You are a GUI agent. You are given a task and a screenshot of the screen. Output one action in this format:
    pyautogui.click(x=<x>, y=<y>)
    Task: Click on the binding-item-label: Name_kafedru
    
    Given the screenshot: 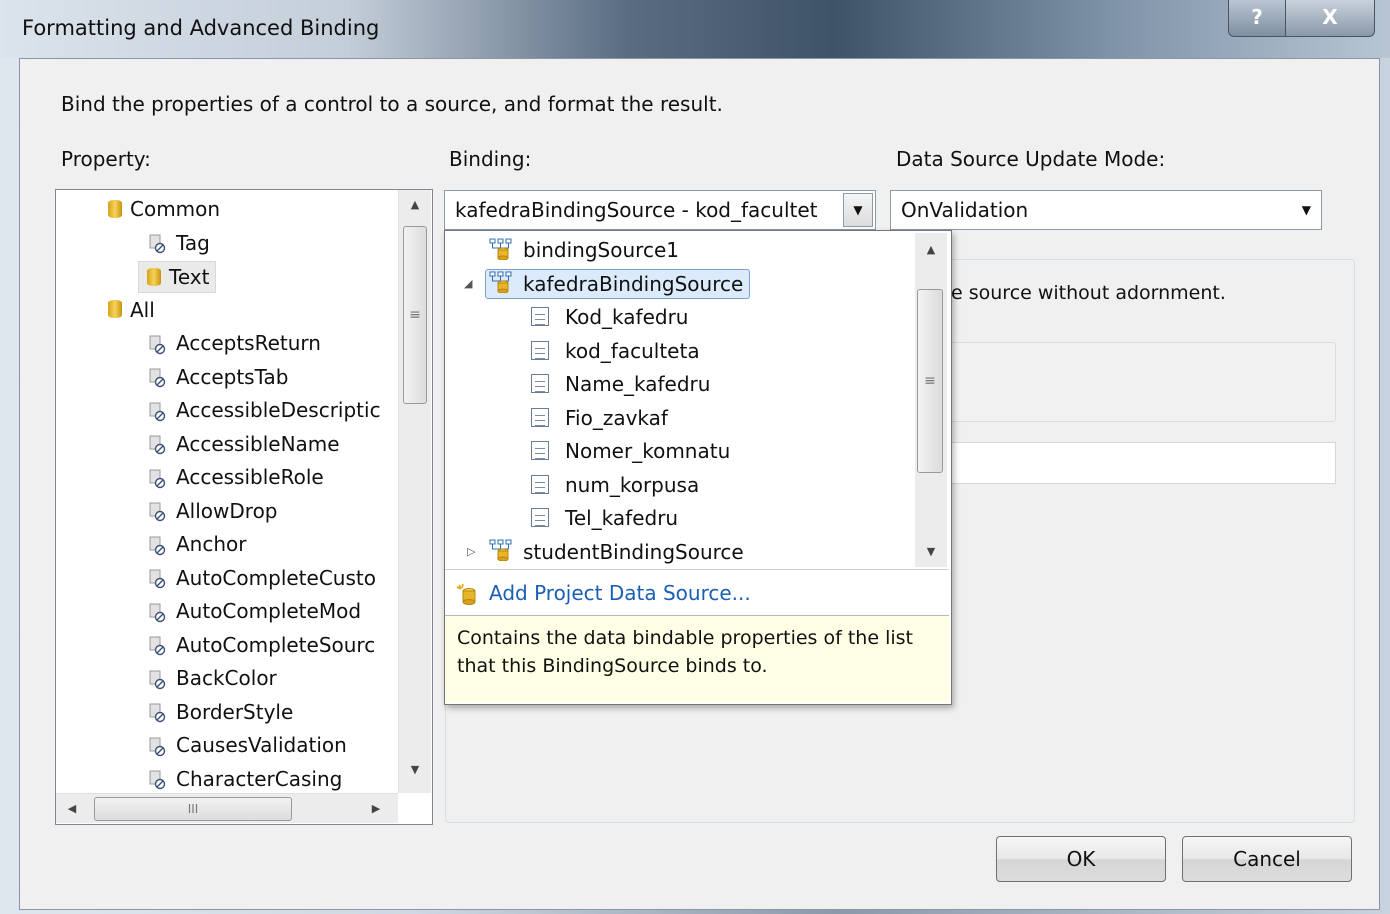 What is the action you would take?
    pyautogui.click(x=638, y=384)
    